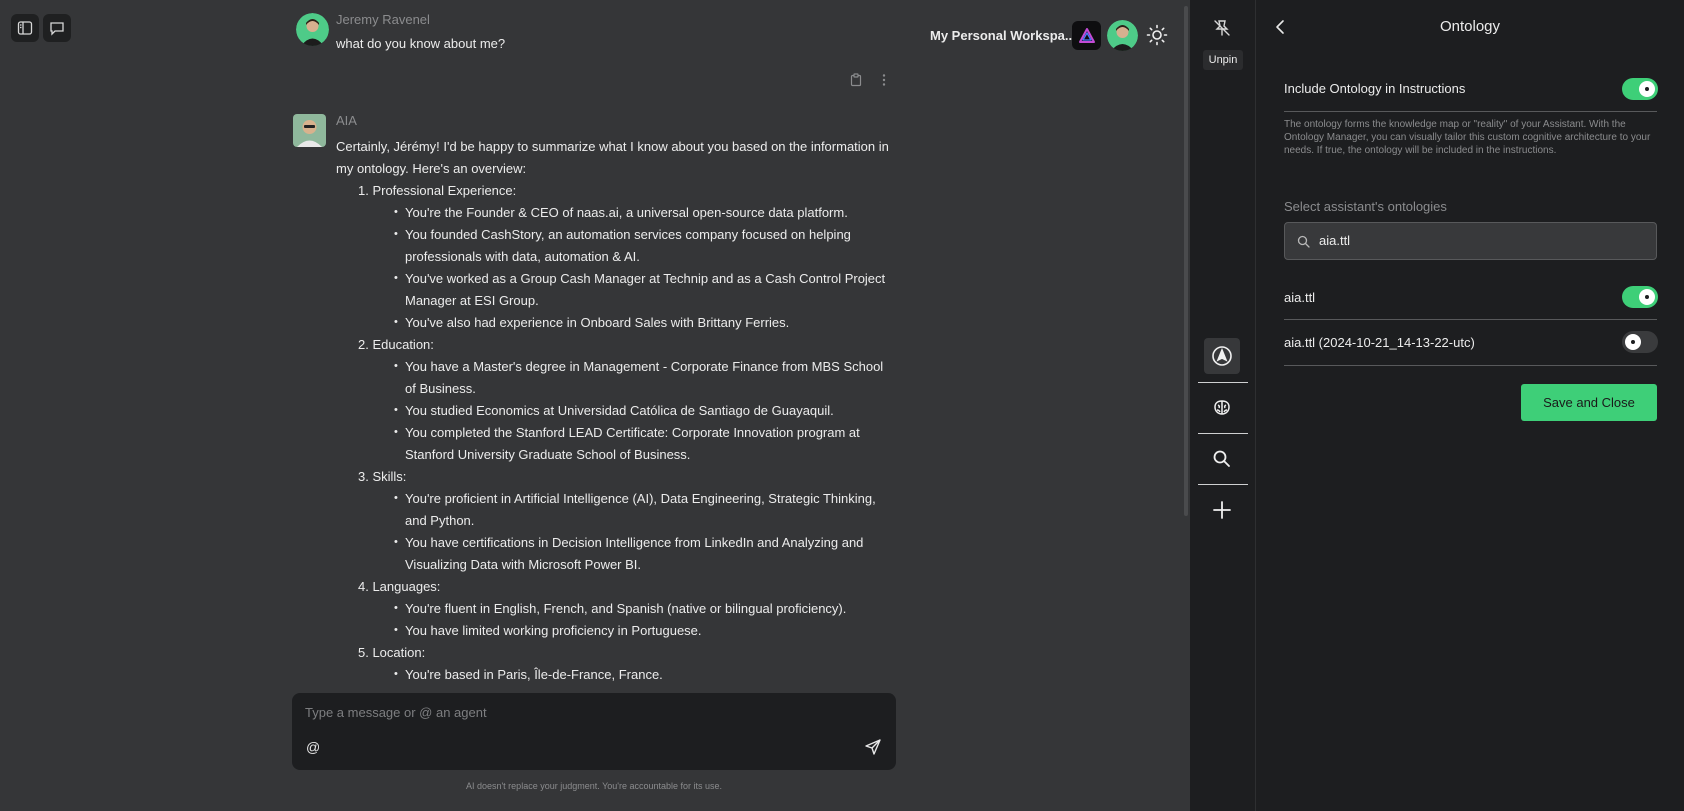 The width and height of the screenshot is (1684, 811). Describe the element at coordinates (1375, 88) in the screenshot. I see `include-ontology-label: Include Ontology in Instructions` at that location.